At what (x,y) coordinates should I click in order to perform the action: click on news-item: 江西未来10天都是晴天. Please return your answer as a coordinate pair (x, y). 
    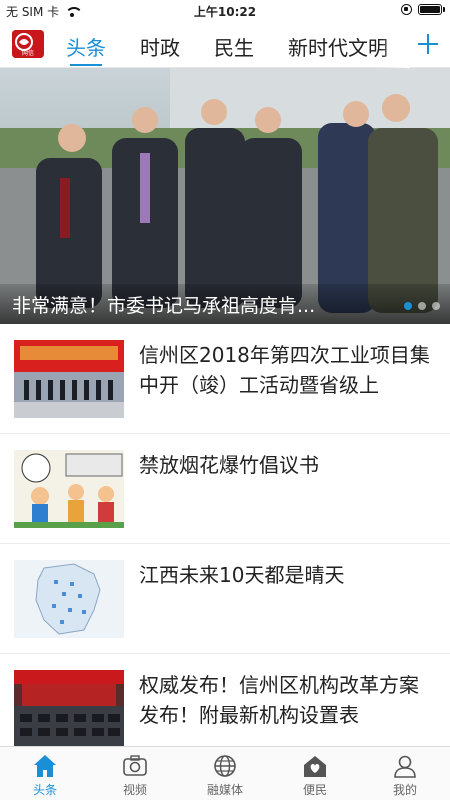
    Looking at the image, I should click on (225, 599).